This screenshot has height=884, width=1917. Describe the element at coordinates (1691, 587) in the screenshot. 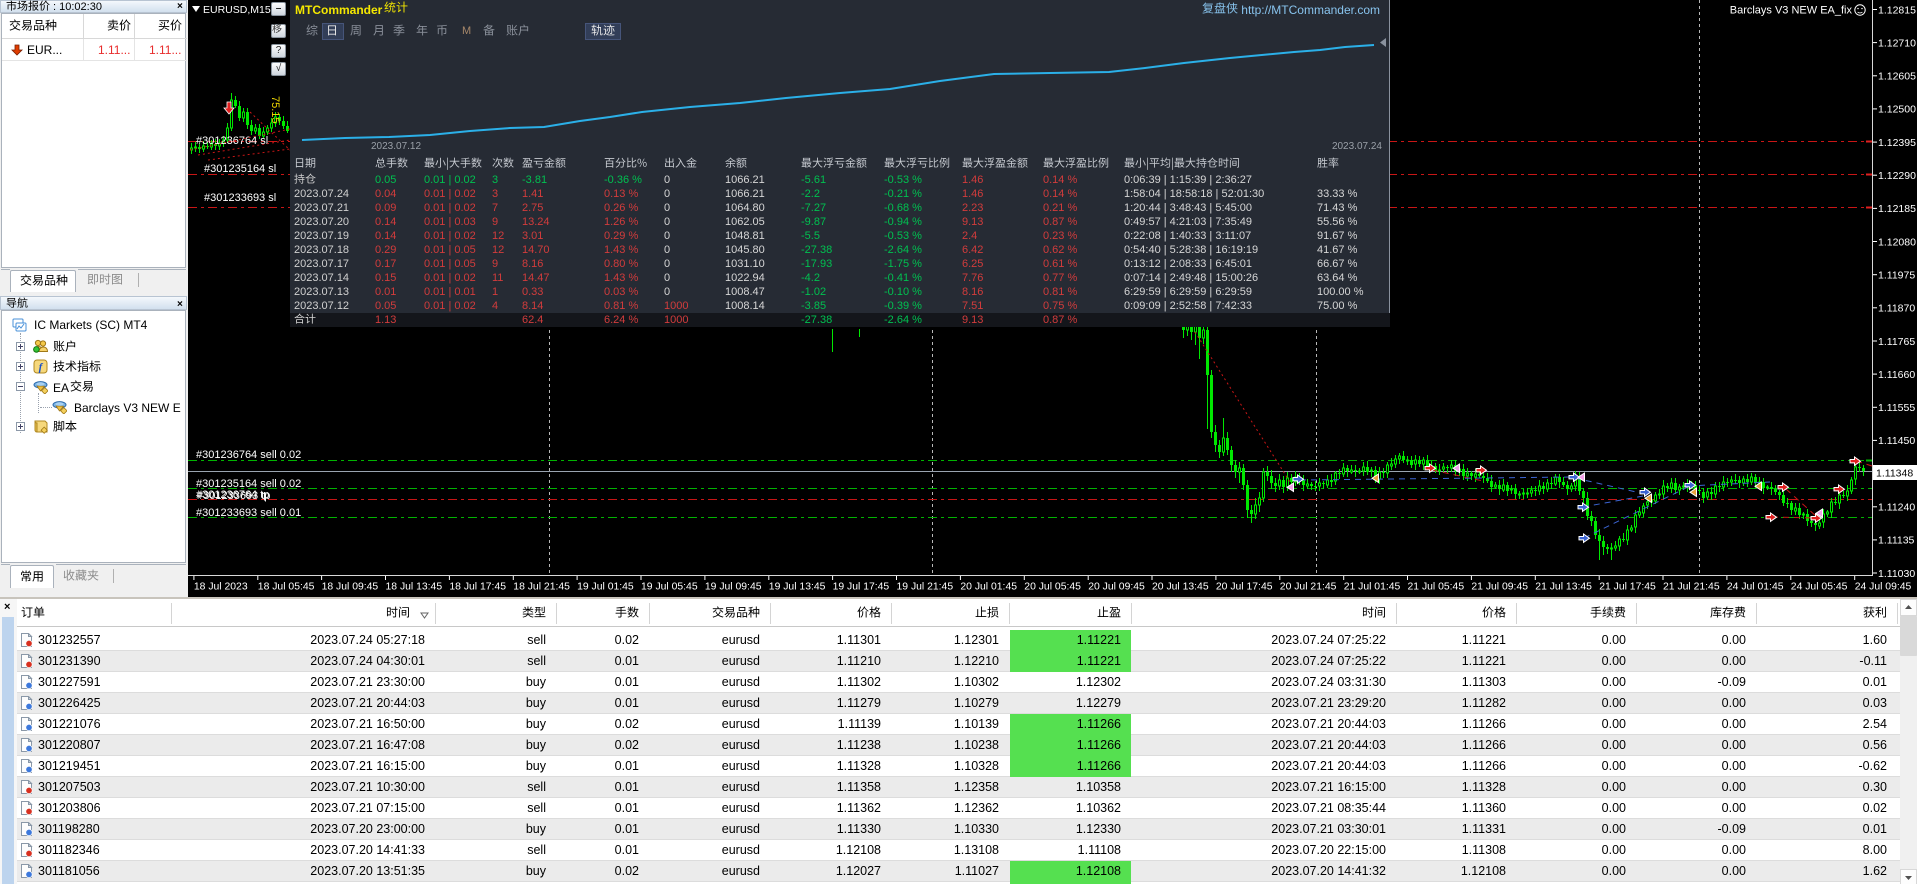

I see `svg-text: 21 Jul 21:45` at that location.